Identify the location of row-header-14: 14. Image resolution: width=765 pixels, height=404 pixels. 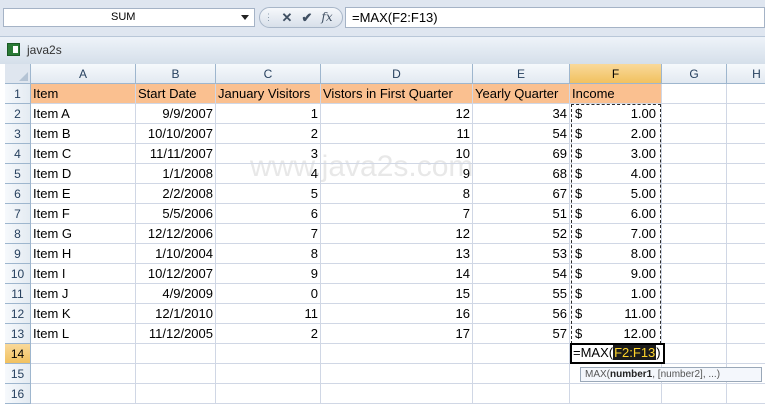
(18, 354).